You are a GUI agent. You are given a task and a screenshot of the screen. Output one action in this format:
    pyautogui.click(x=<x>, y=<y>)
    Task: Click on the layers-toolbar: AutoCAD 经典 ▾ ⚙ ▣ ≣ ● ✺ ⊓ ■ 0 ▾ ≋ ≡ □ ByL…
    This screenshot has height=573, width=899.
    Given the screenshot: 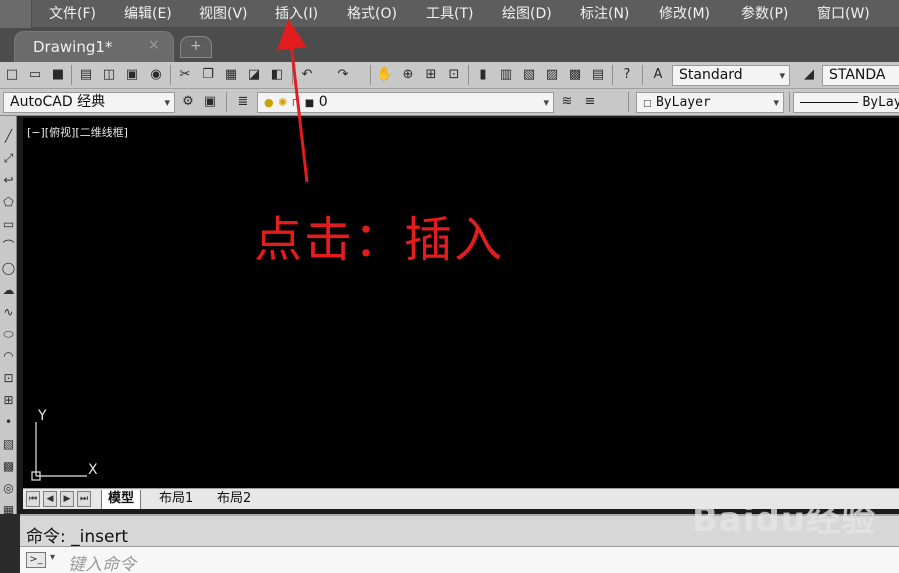 What is the action you would take?
    pyautogui.click(x=449, y=102)
    